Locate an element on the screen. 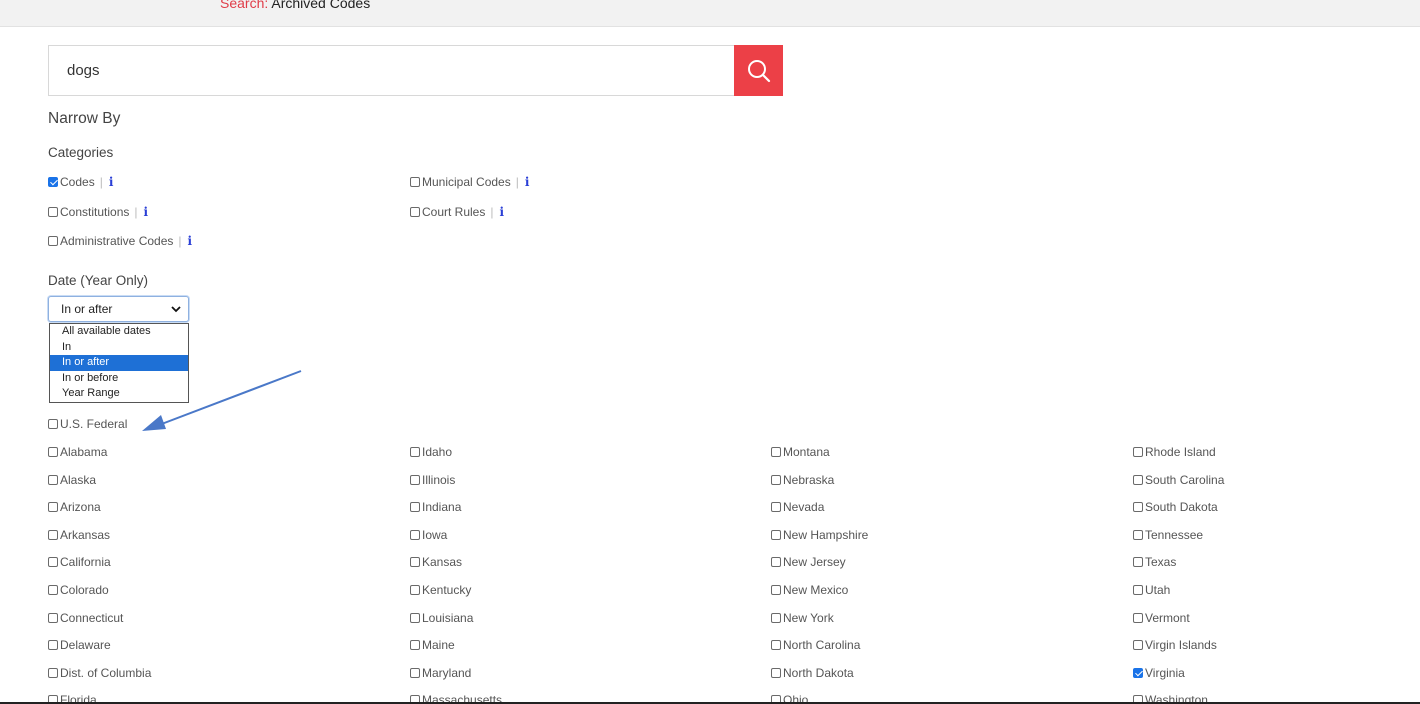  checkbox-label: North Dakota is located at coordinates (818, 673).